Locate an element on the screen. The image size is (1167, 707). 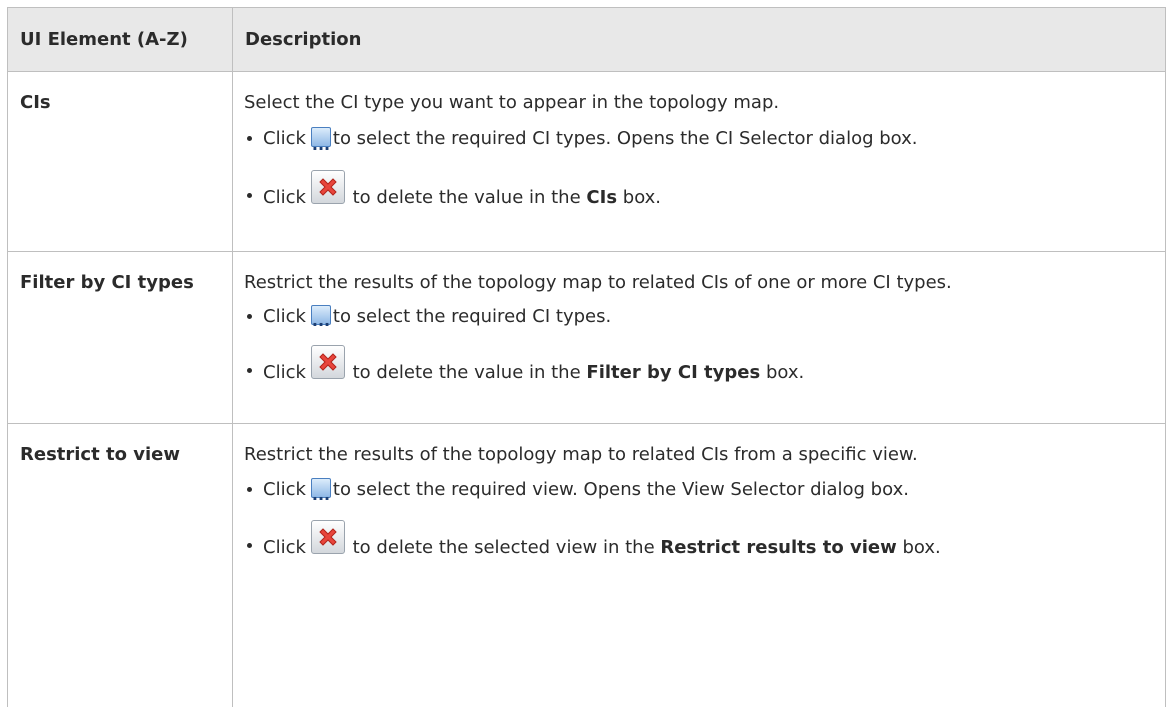
element-name: Filter by CI types is located at coordinates (107, 282).